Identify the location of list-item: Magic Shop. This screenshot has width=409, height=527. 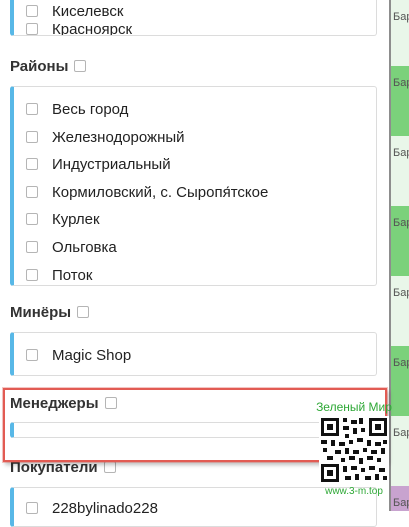
(72, 355).